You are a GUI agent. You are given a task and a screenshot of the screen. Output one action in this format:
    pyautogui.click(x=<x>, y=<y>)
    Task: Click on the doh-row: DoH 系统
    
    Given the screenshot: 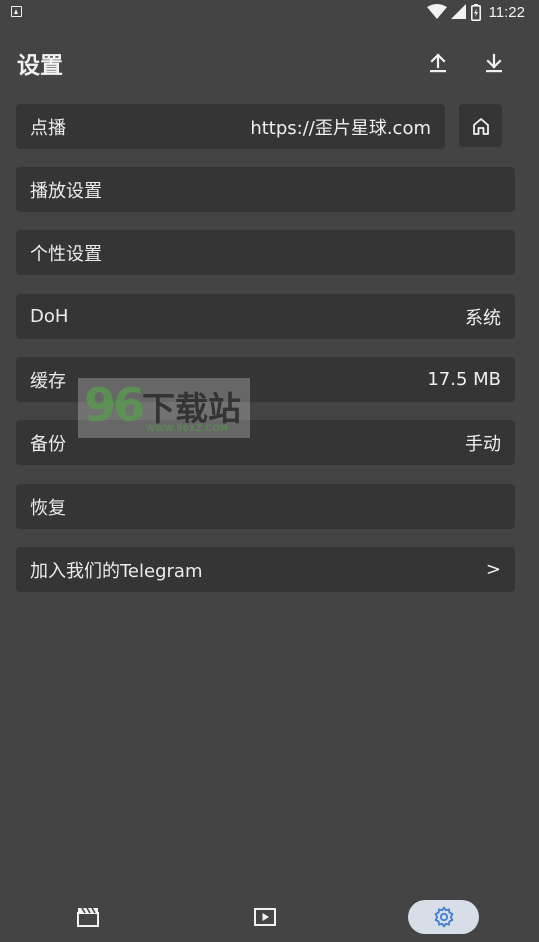 What is the action you would take?
    pyautogui.click(x=265, y=316)
    